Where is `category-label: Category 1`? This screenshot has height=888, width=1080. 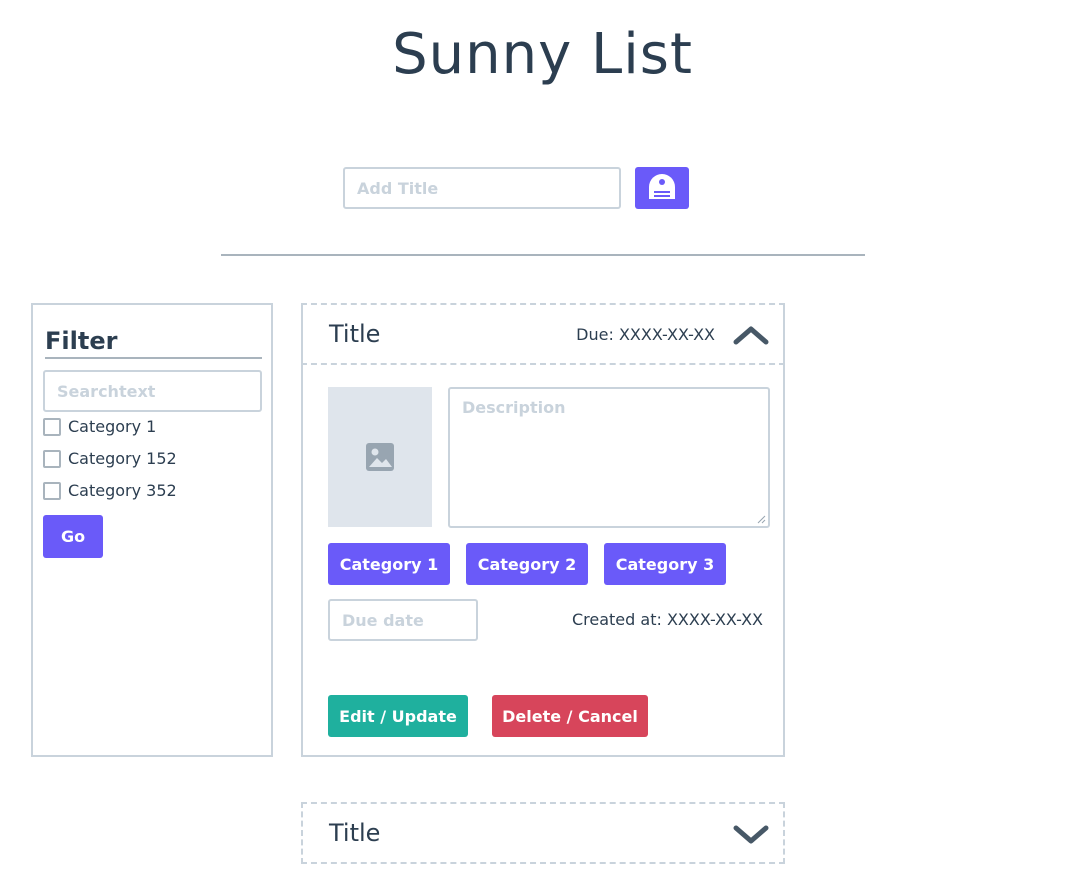 category-label: Category 1 is located at coordinates (112, 426).